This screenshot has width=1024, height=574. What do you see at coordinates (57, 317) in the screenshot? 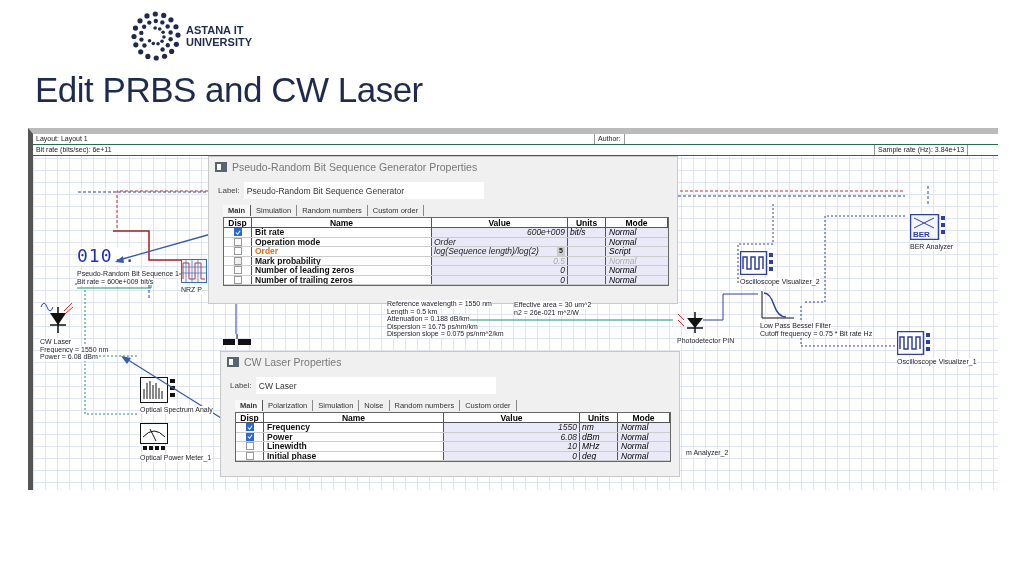
I see `laser-diode-icon` at bounding box center [57, 317].